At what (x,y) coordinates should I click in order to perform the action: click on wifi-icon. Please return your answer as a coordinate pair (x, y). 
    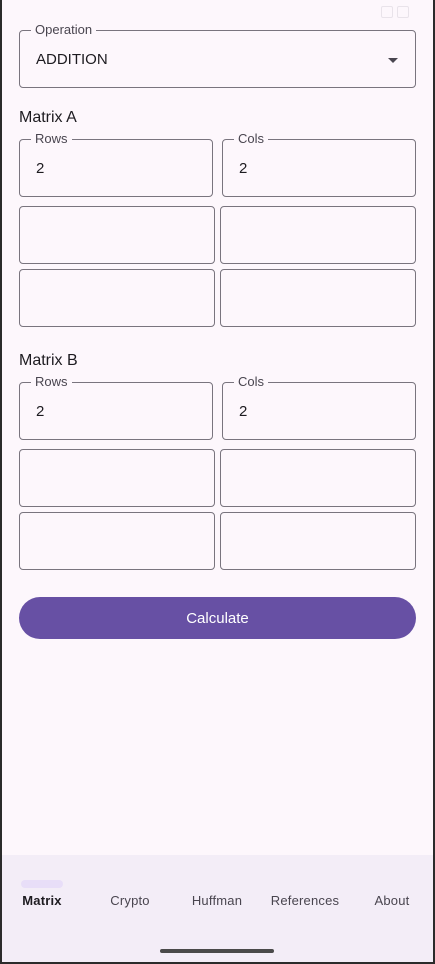
    Looking at the image, I should click on (387, 12).